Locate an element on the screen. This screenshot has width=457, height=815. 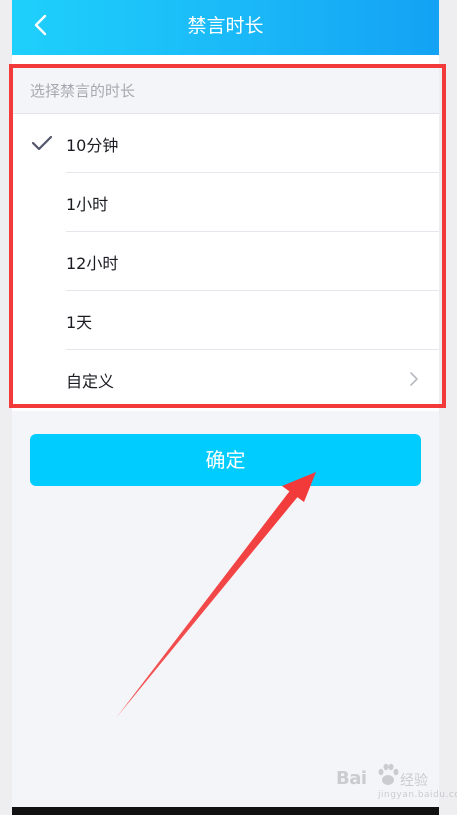
header-spacer is located at coordinates (225, 61).